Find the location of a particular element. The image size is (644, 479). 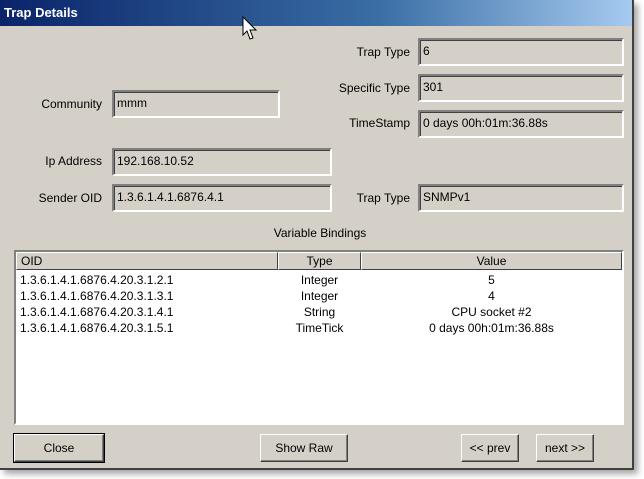

sender-oid-field: 1.3.6.1.4.1.6876.4.1 is located at coordinates (222, 198).